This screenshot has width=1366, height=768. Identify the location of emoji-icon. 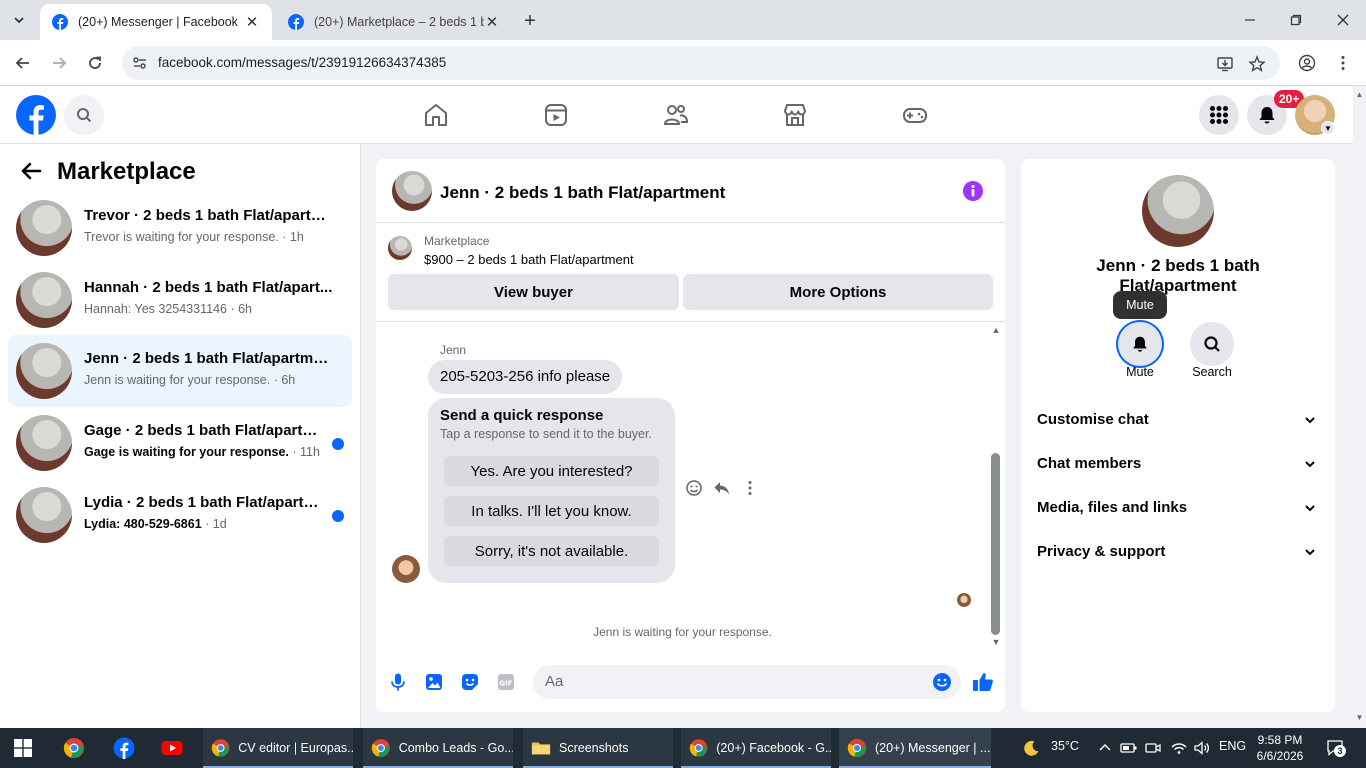
(942, 682).